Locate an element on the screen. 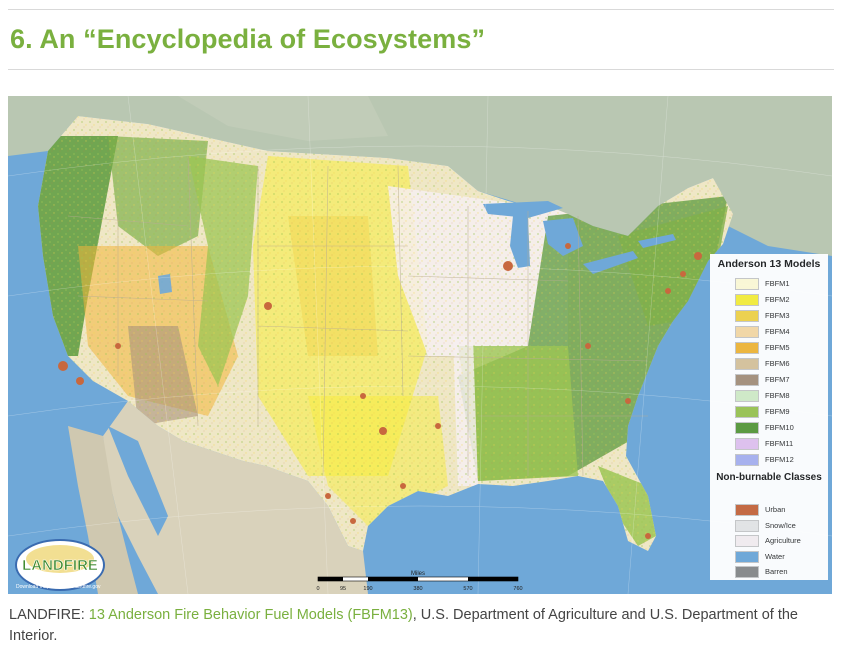 The height and width of the screenshot is (653, 851). legend-label: Urban is located at coordinates (775, 509).